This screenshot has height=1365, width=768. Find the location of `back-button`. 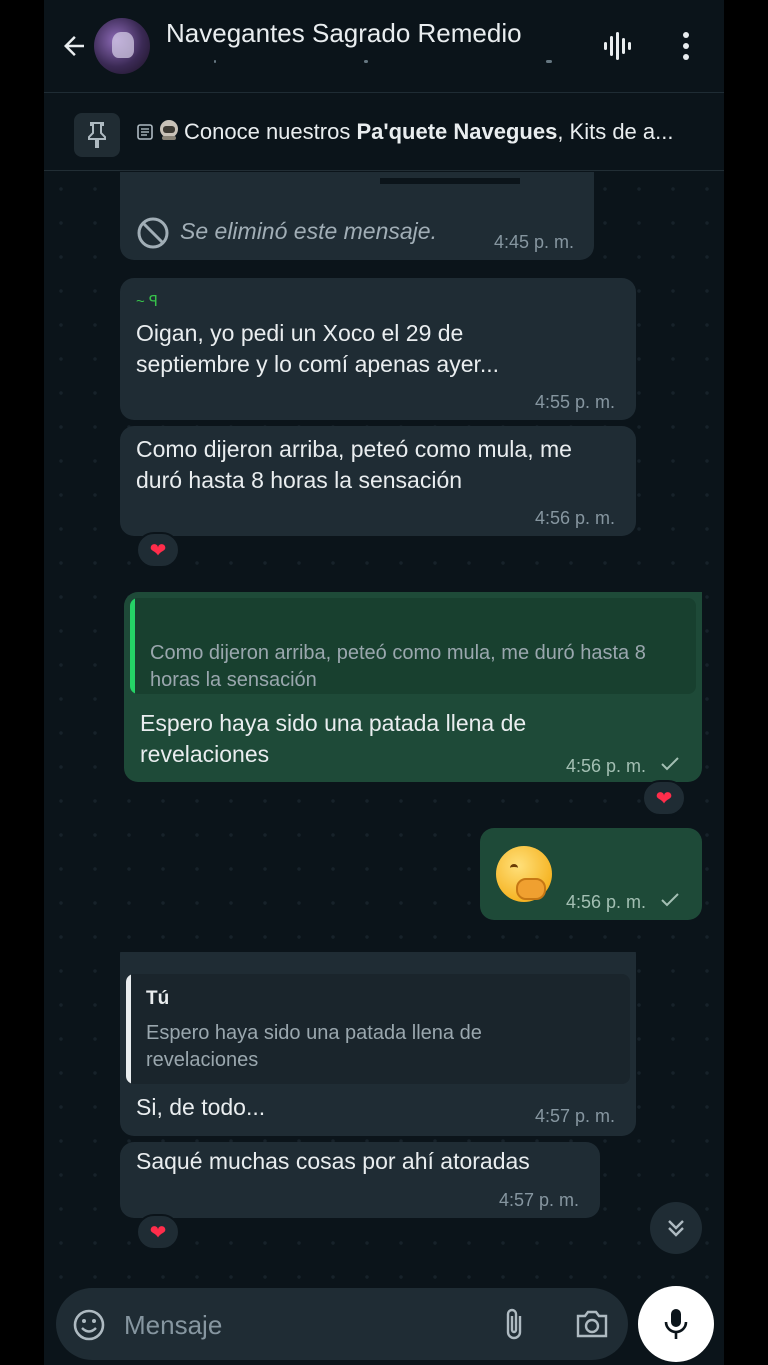

back-button is located at coordinates (74, 46).